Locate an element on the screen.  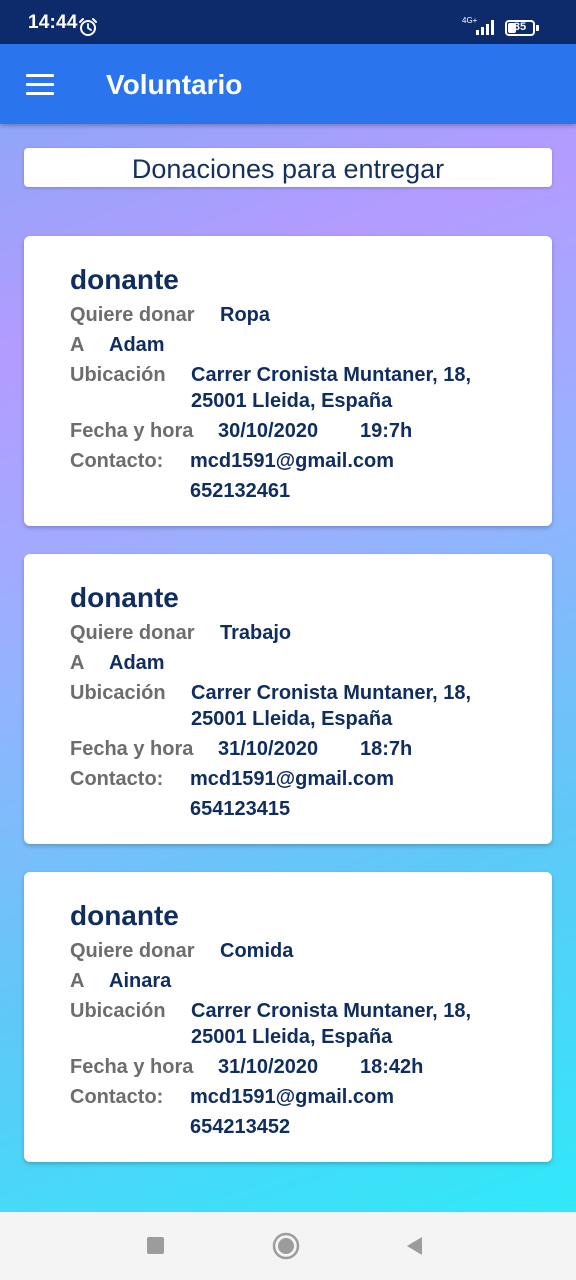
donation-time: 18:7h is located at coordinates (386, 749).